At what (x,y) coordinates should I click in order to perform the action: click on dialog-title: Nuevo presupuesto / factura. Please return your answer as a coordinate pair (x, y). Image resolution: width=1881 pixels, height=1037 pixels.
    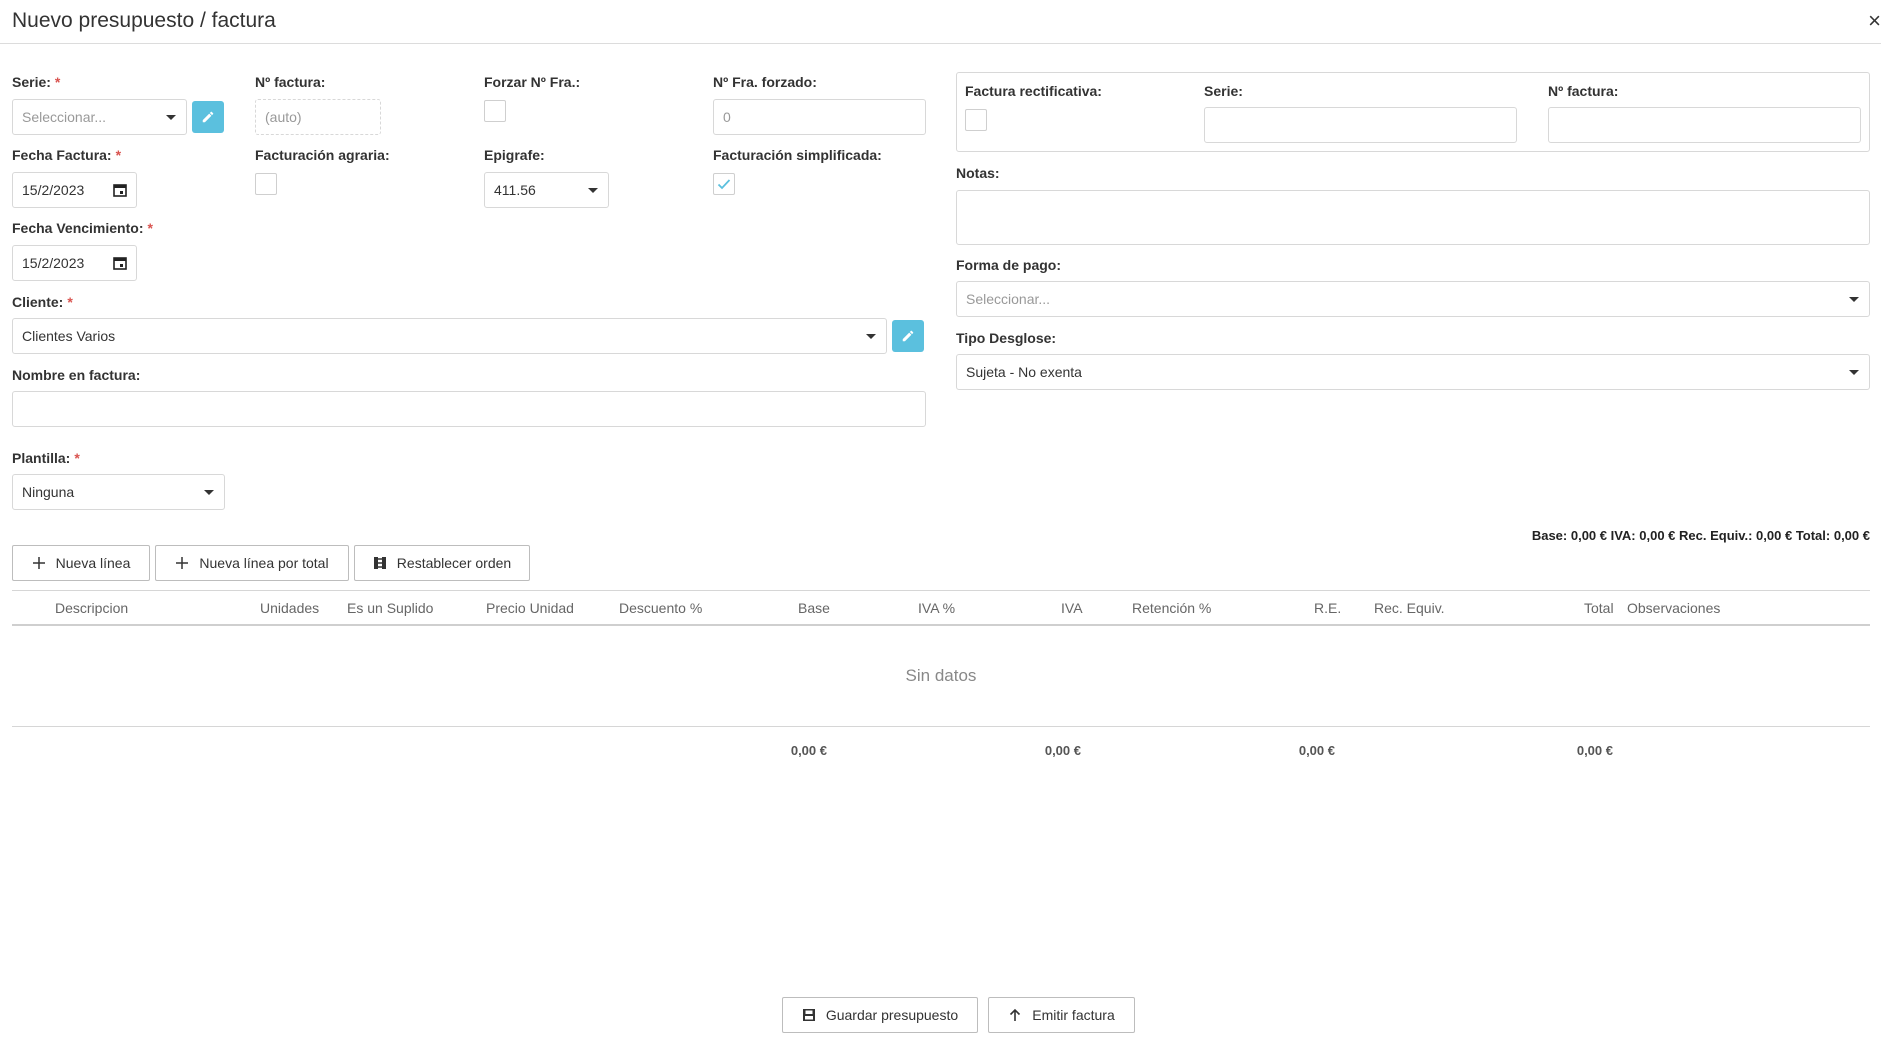
    Looking at the image, I should click on (144, 20).